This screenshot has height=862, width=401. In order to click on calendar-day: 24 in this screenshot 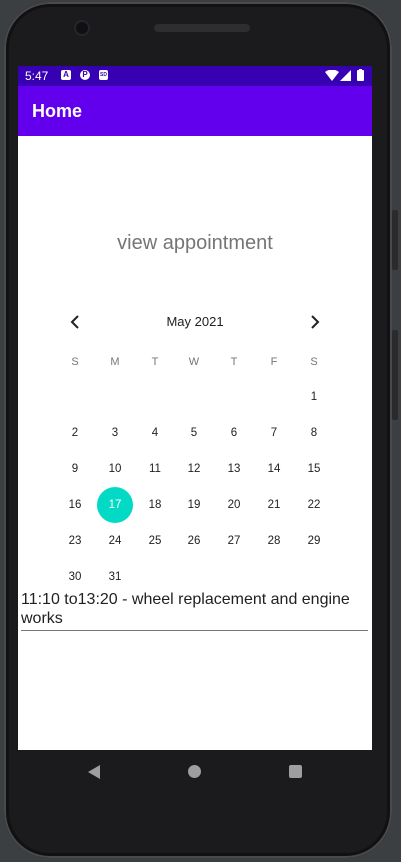, I will do `click(115, 541)`.